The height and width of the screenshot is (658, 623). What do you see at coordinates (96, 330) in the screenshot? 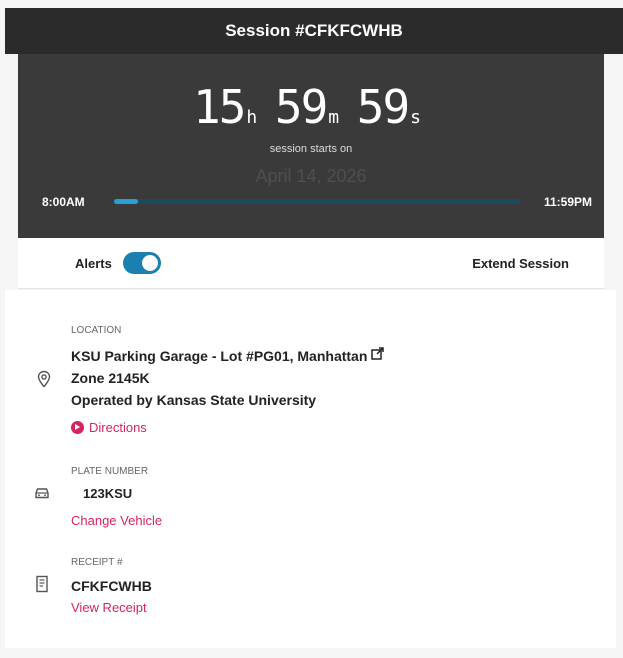
I see `location-label: LOCATION` at bounding box center [96, 330].